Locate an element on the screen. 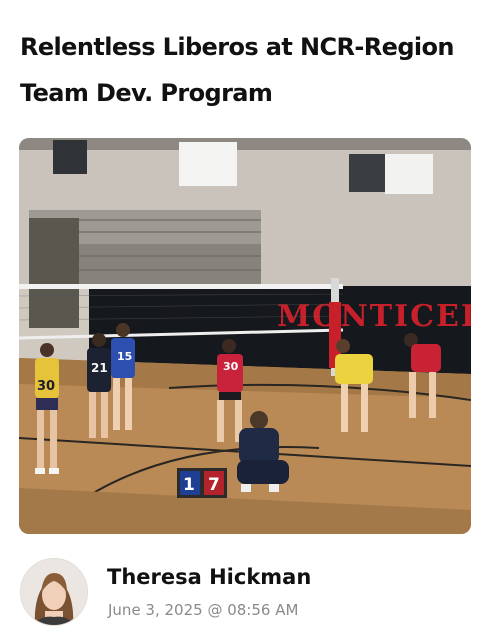 The width and height of the screenshot is (494, 640). author-block: Theresa Hickman June 3, 2025 @ 08:56 AM is located at coordinates (250, 591).